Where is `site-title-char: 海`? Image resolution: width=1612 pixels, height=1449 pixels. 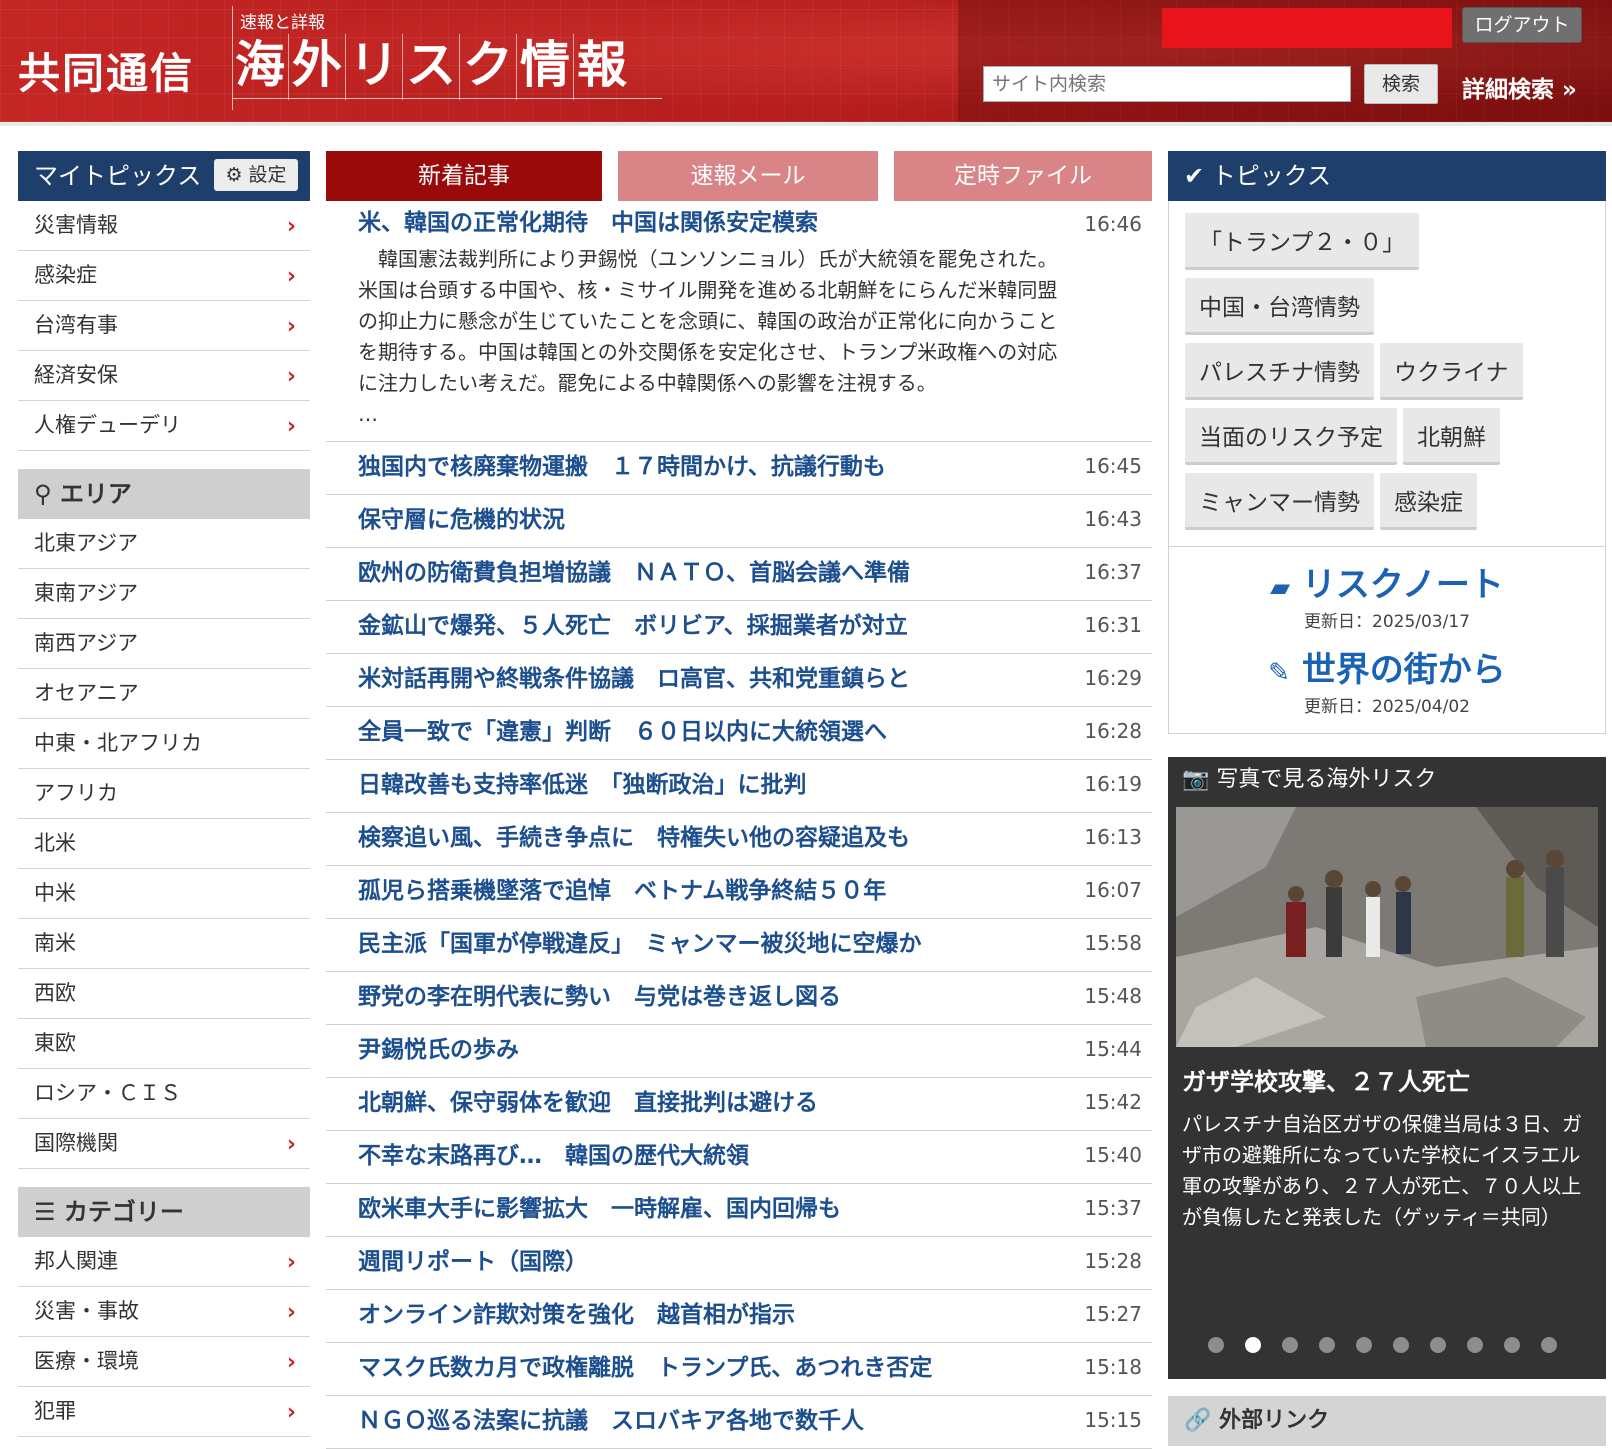
site-title-char: 海 is located at coordinates (260, 67).